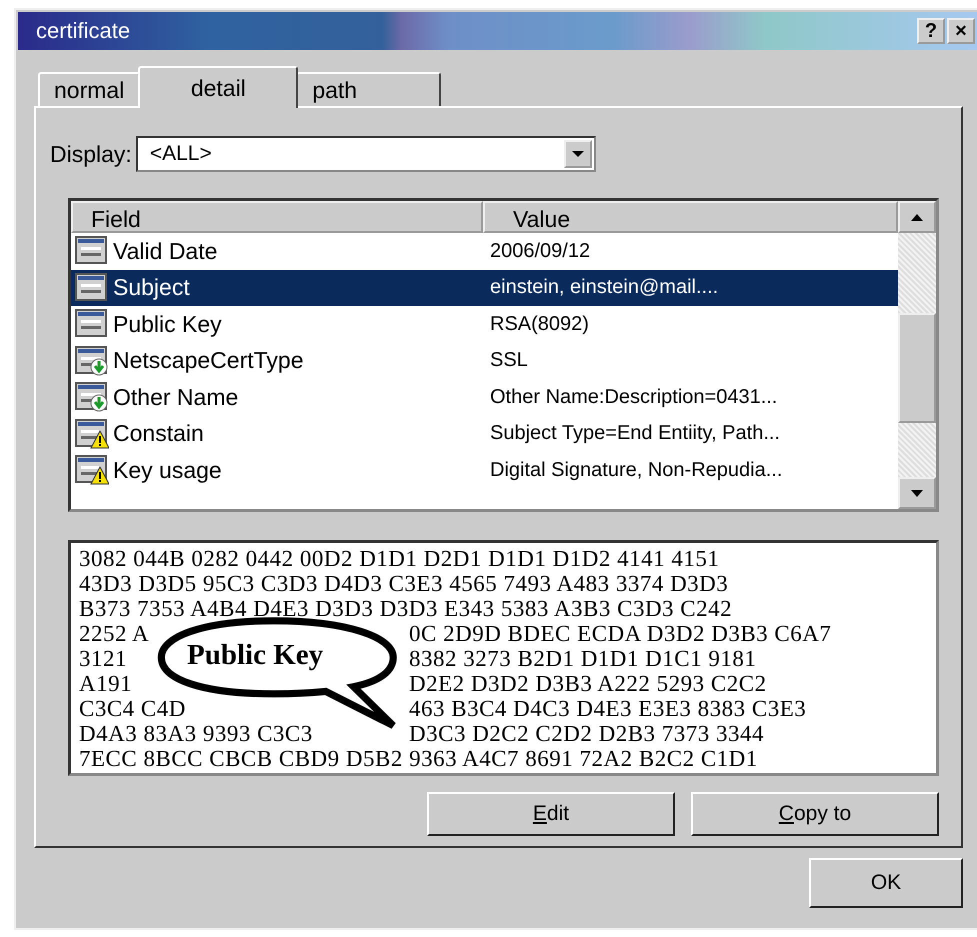 This screenshot has height=937, width=977. I want to click on list-row: NetscapeCertType SSL, so click(484, 360).